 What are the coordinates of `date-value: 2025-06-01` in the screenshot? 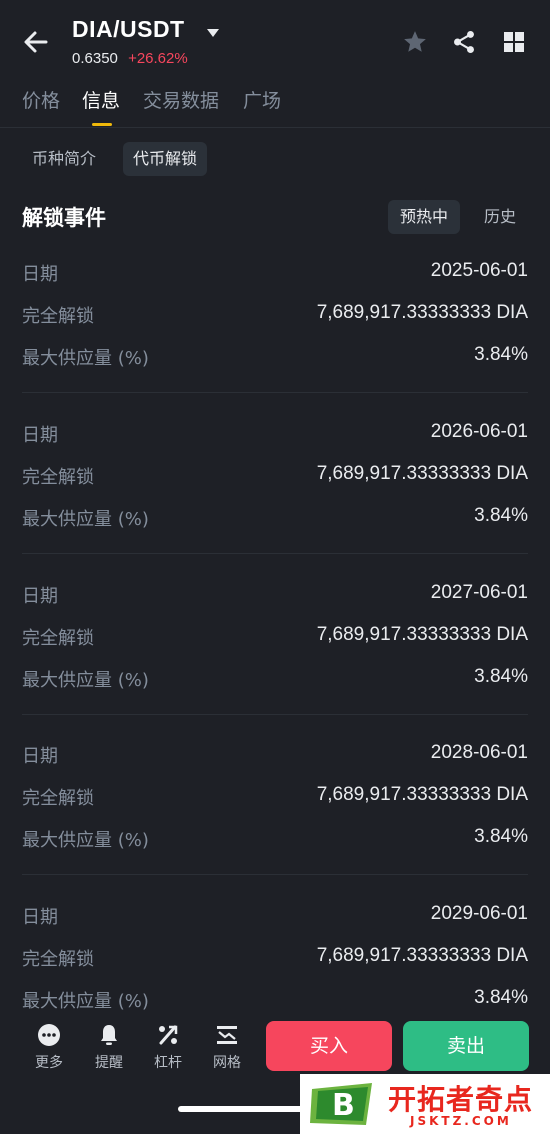 It's located at (479, 270).